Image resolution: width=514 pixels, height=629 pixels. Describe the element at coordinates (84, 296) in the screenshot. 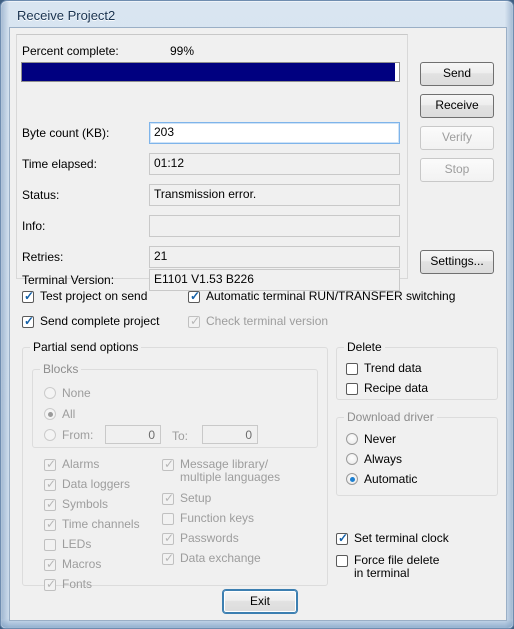

I see `checkbox: ✓ Test project on send` at that location.